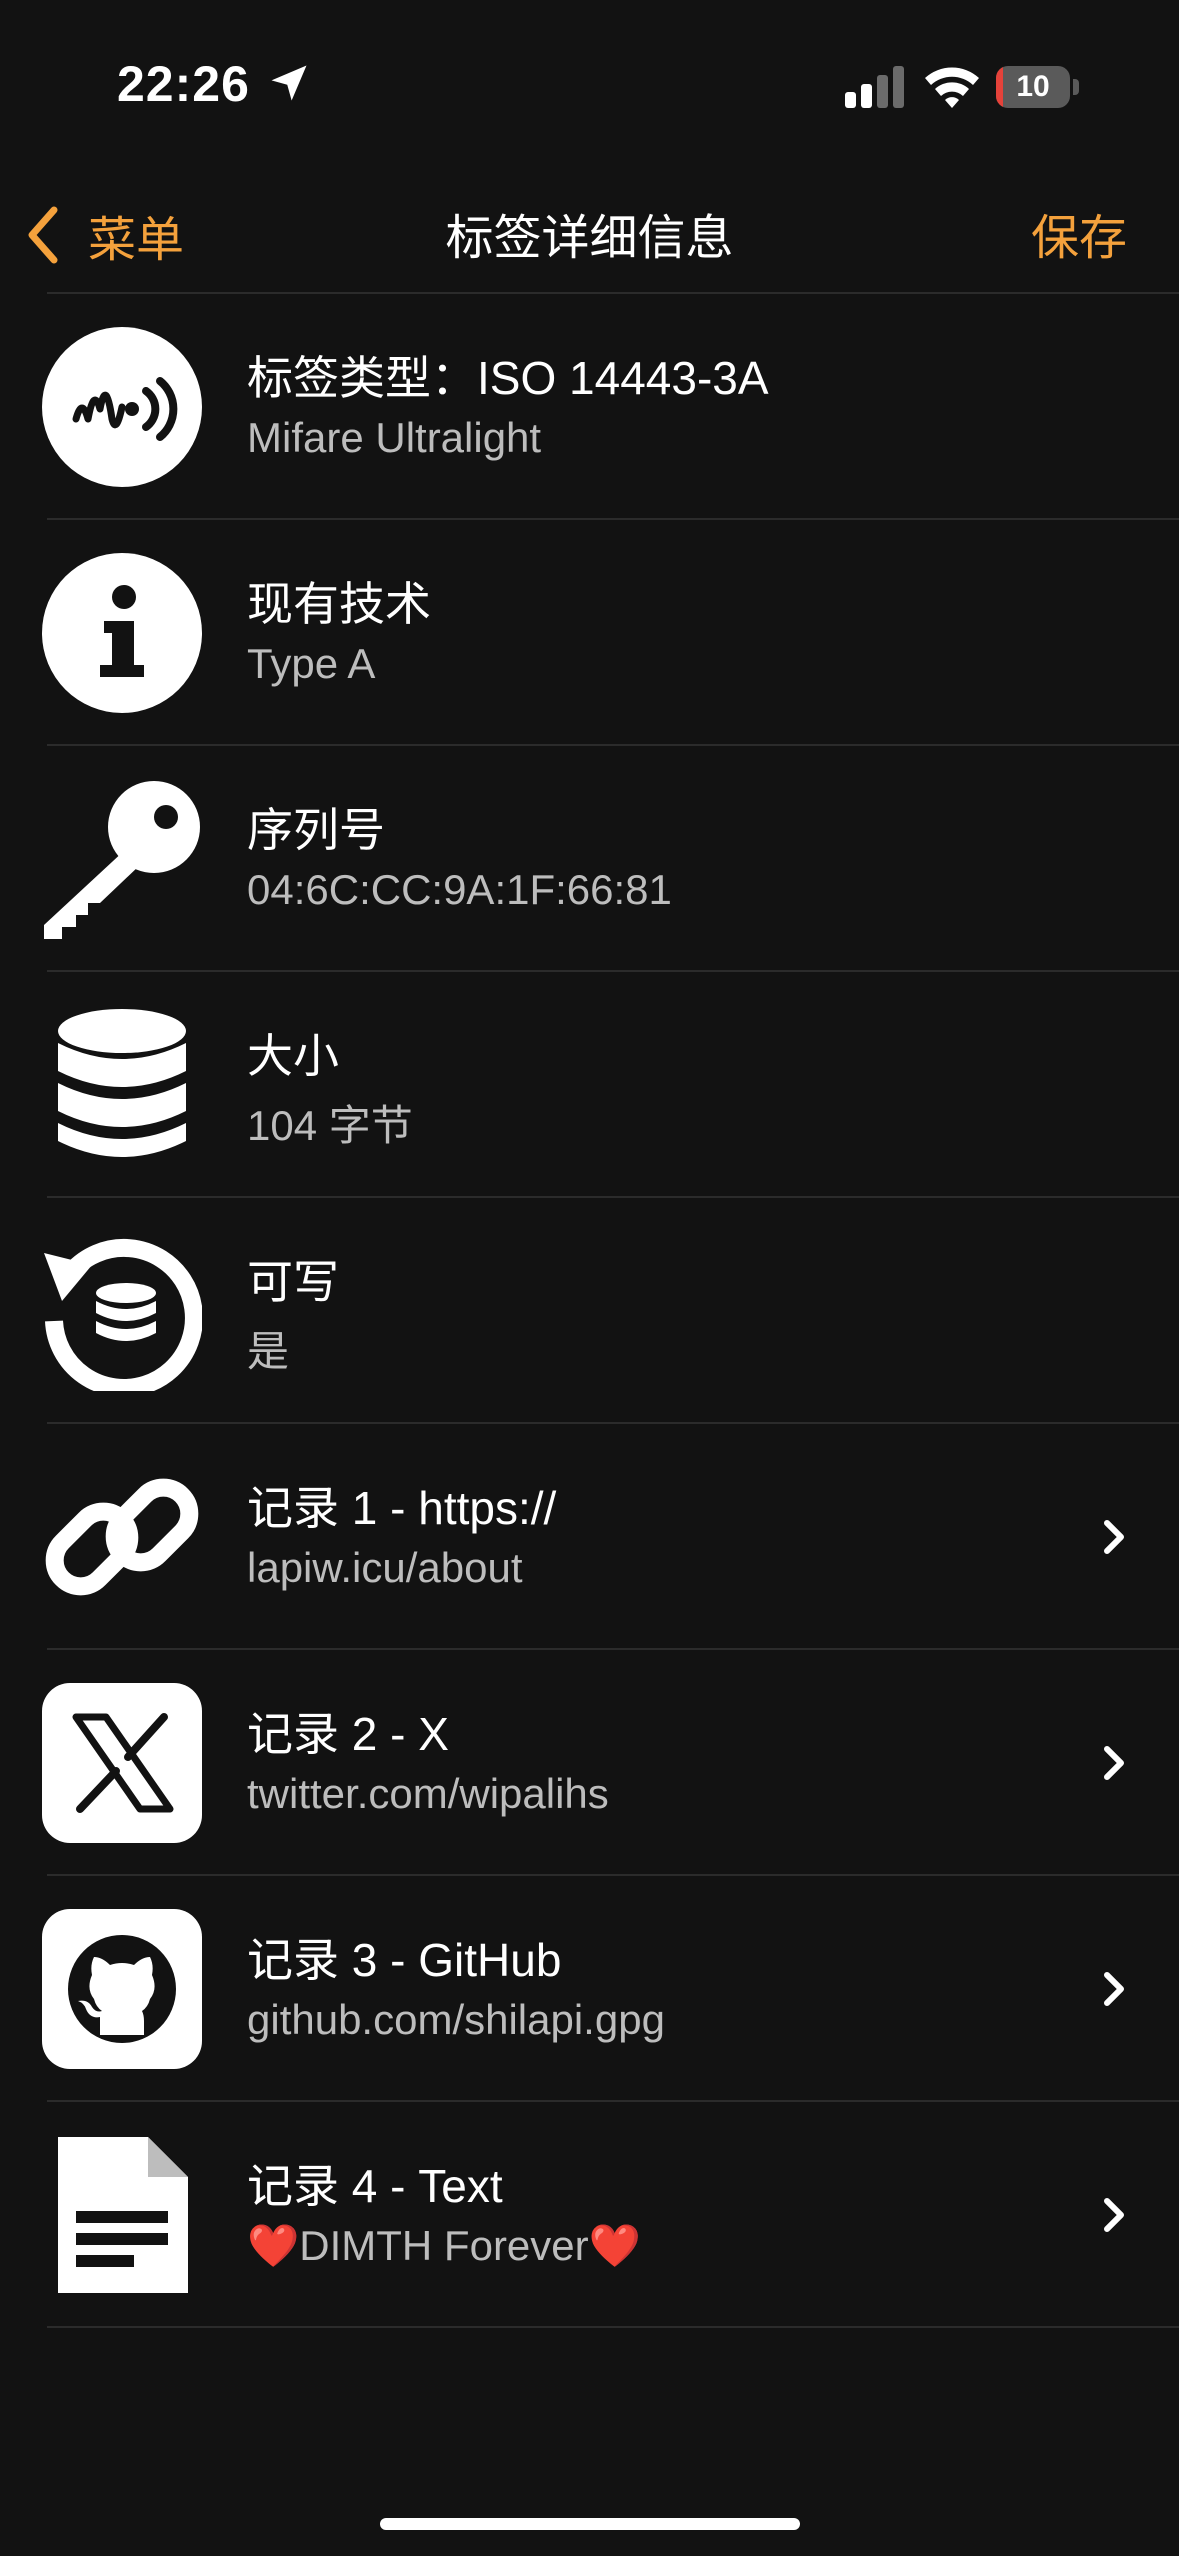 The image size is (1179, 2556). Describe the element at coordinates (311, 663) in the screenshot. I see `row-subtitle: Type A` at that location.